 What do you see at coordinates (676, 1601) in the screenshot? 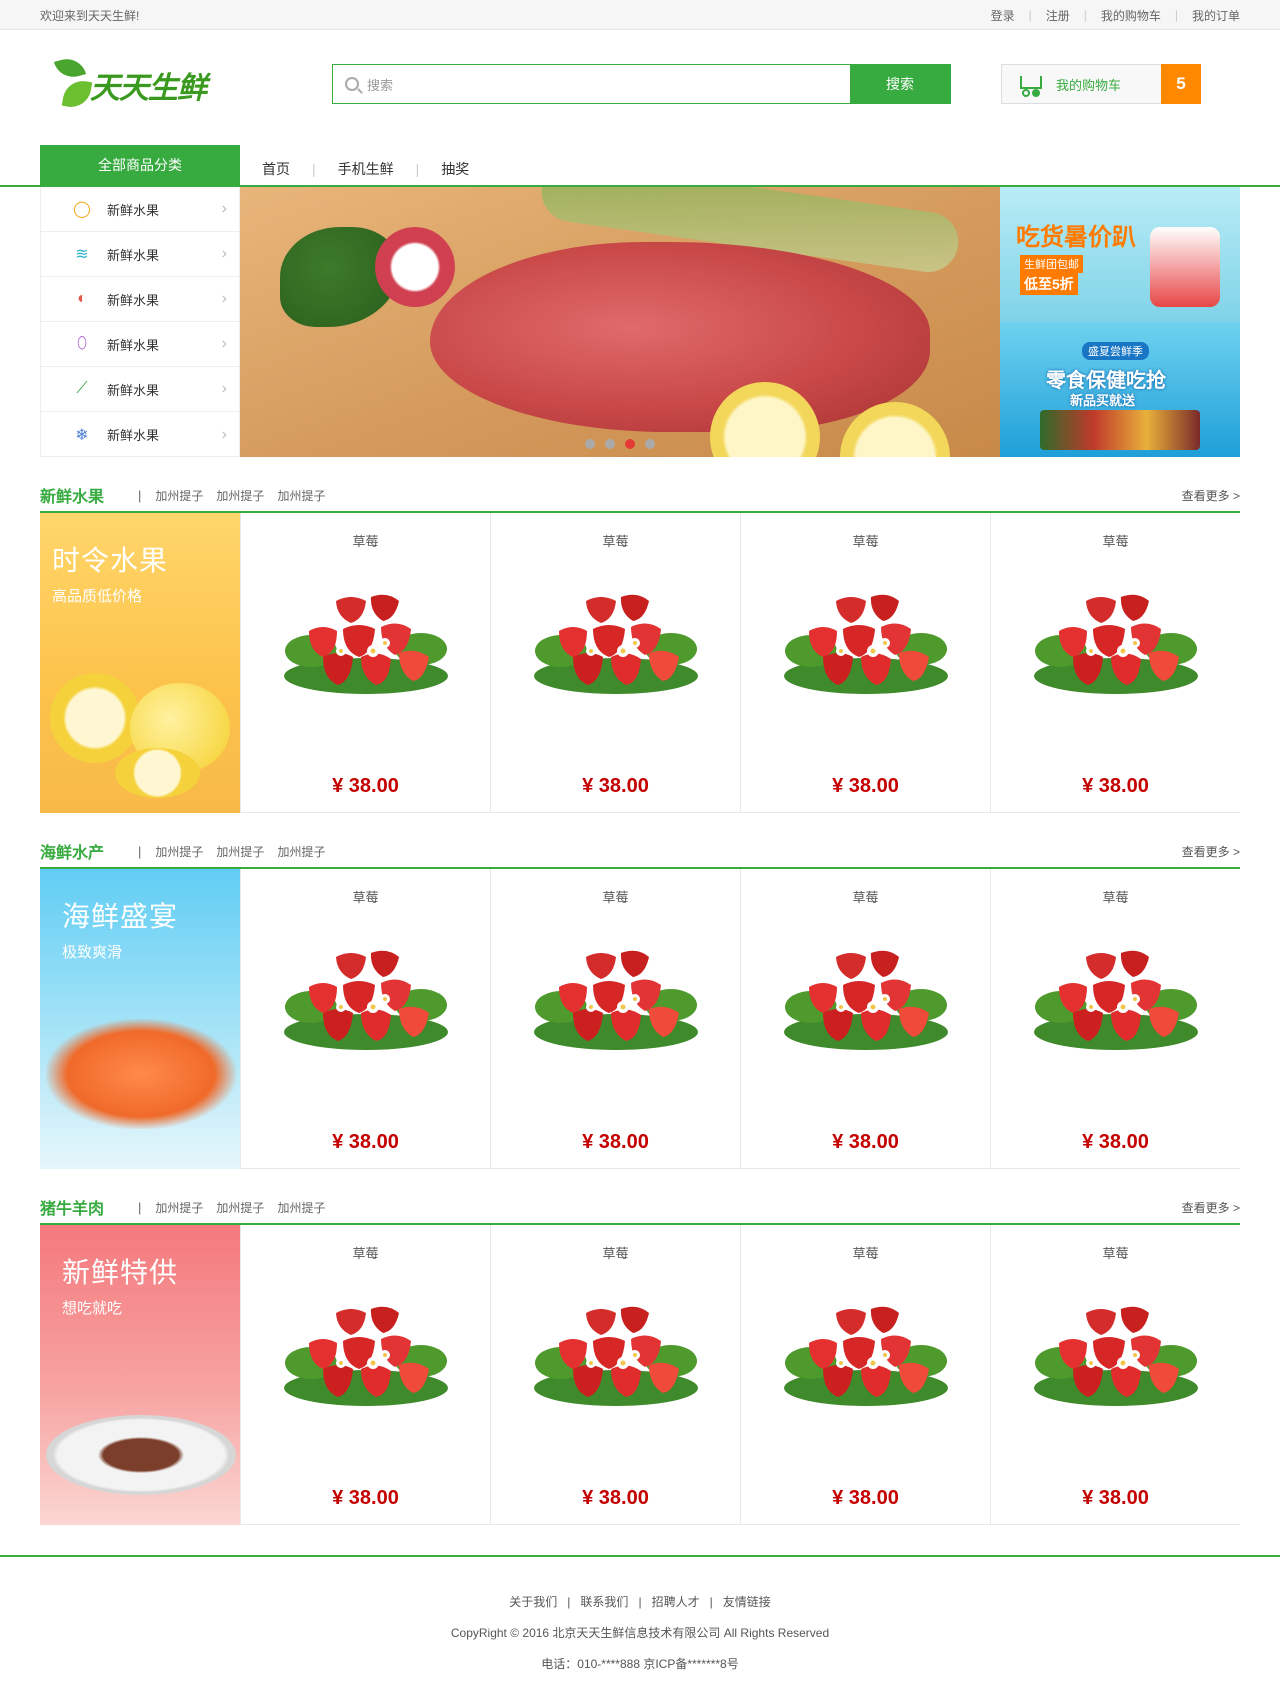
I see `footer-link-jobs: 招聘人才` at bounding box center [676, 1601].